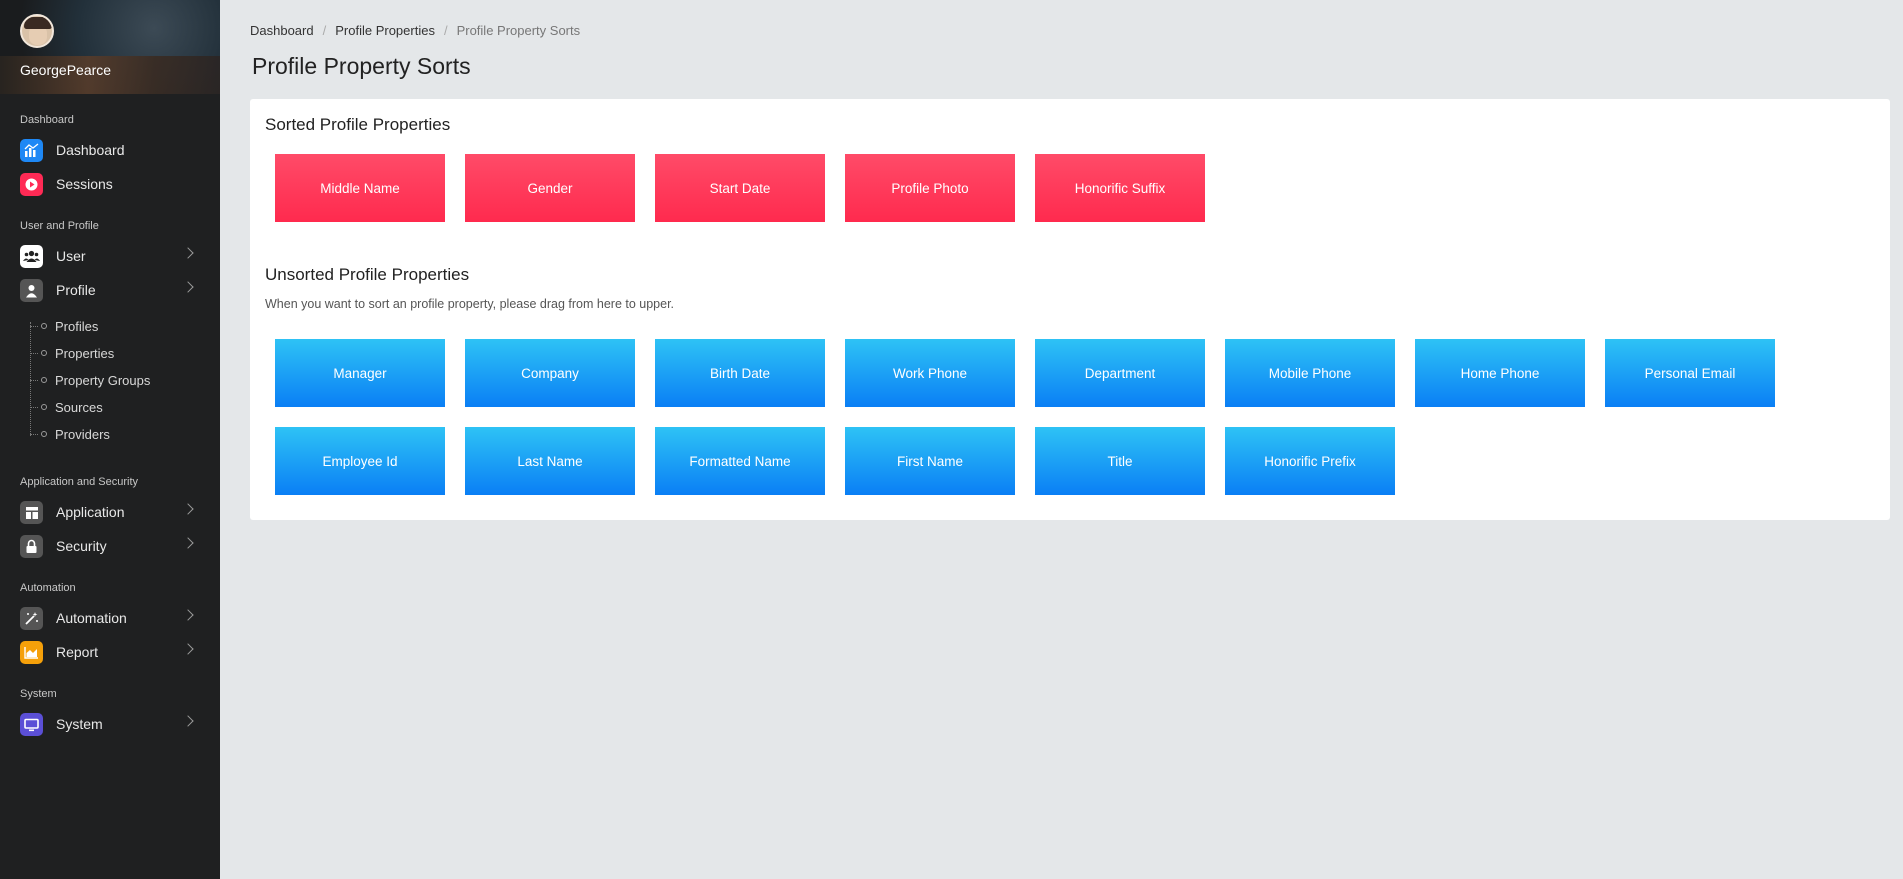  Describe the element at coordinates (79, 407) in the screenshot. I see `subitem-label: Sources` at that location.